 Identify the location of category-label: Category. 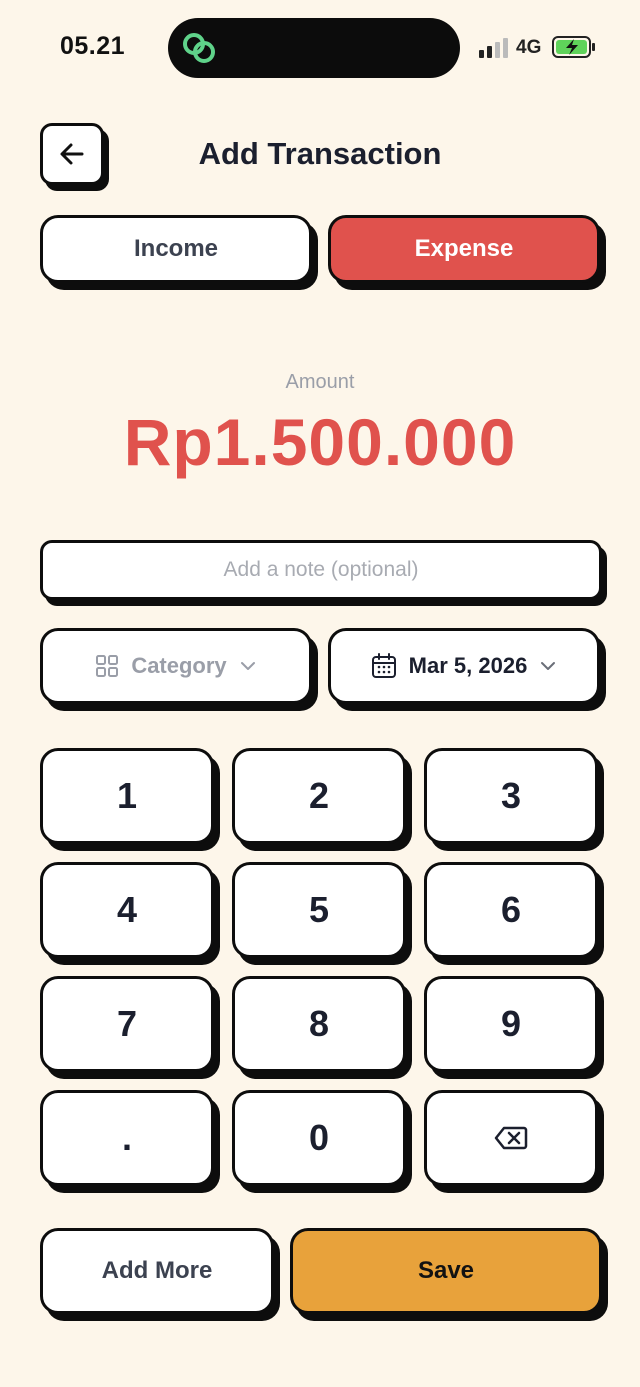
(179, 665).